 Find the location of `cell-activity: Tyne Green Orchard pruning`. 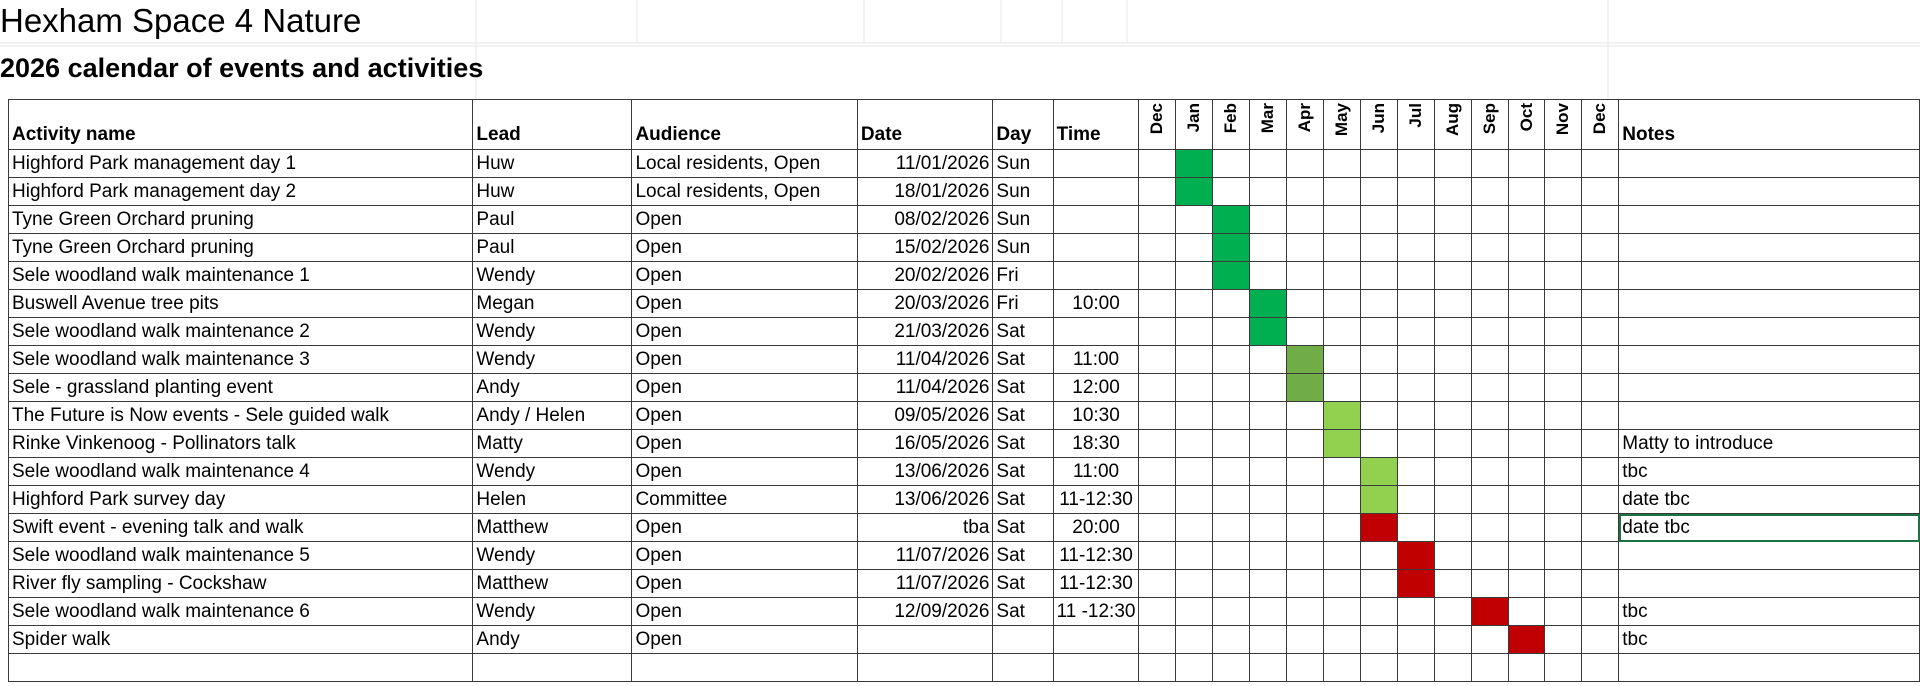

cell-activity: Tyne Green Orchard pruning is located at coordinates (240, 247).